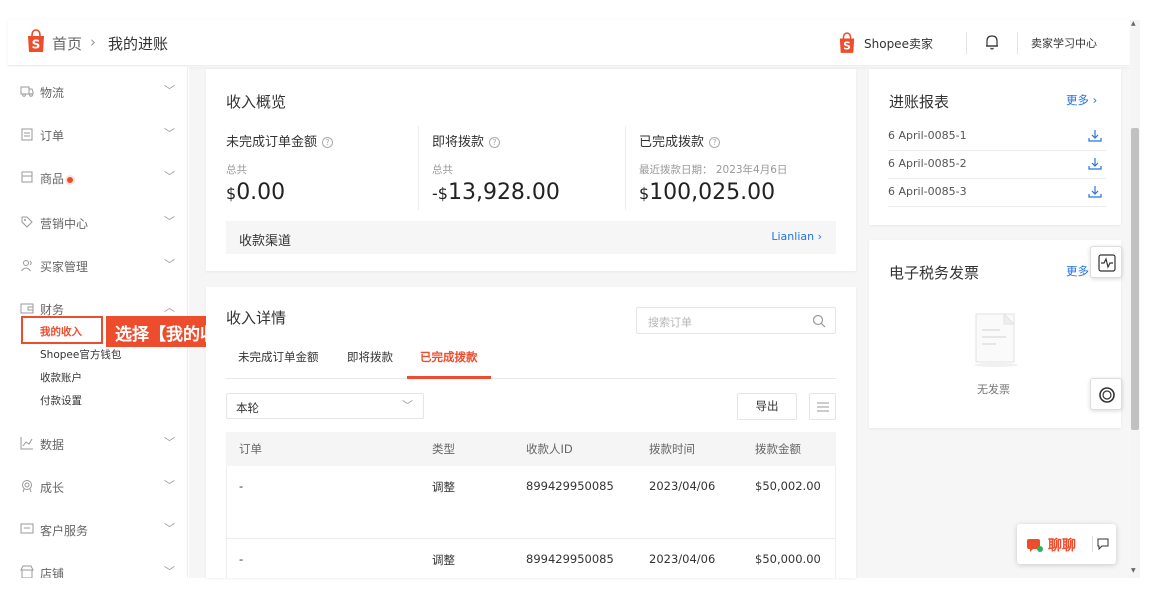  I want to click on table-cell: 2023/04/06, so click(682, 559).